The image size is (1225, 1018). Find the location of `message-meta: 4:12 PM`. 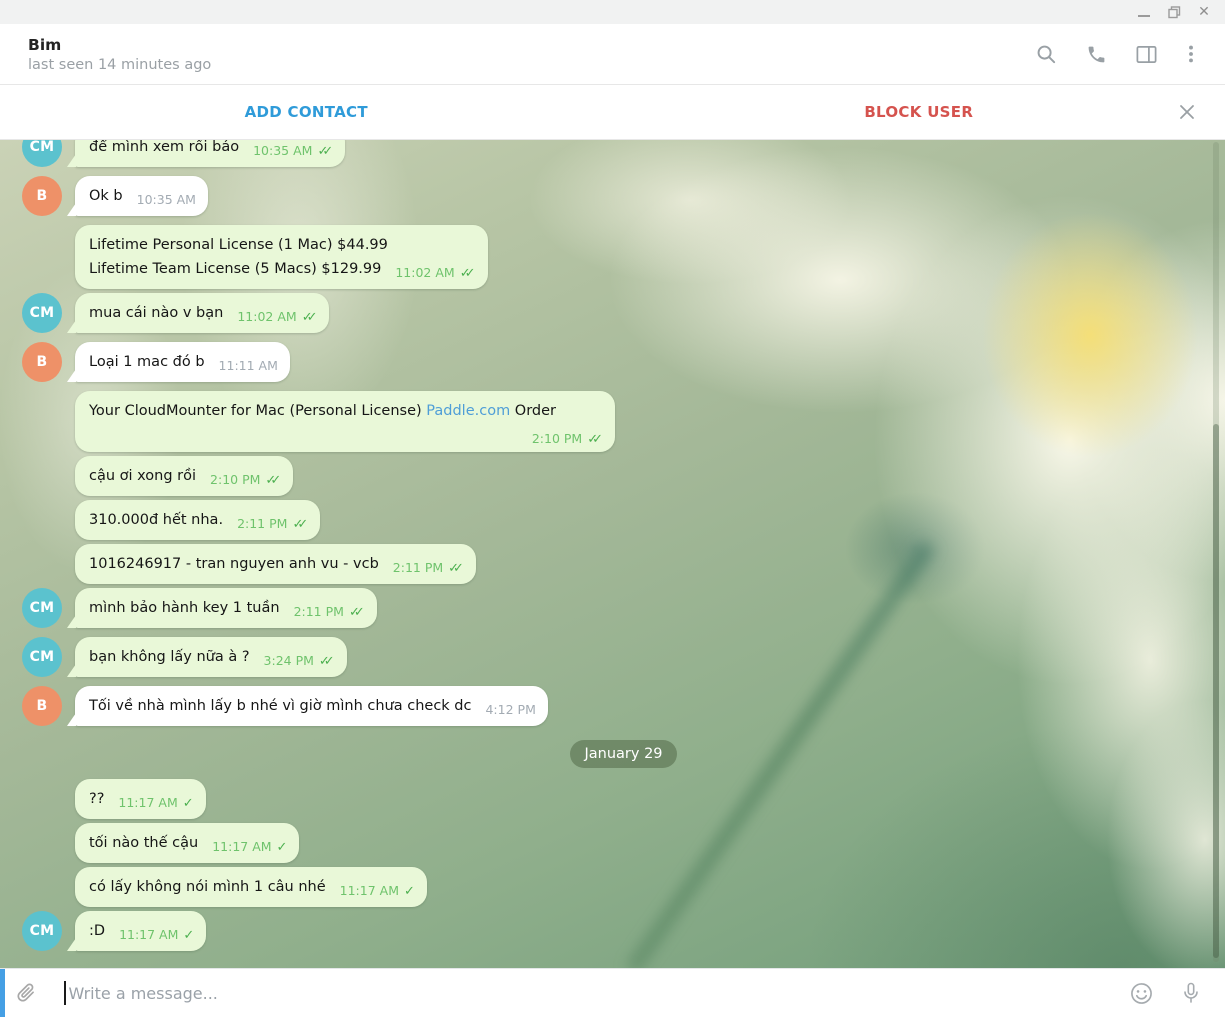

message-meta: 4:12 PM is located at coordinates (510, 709).